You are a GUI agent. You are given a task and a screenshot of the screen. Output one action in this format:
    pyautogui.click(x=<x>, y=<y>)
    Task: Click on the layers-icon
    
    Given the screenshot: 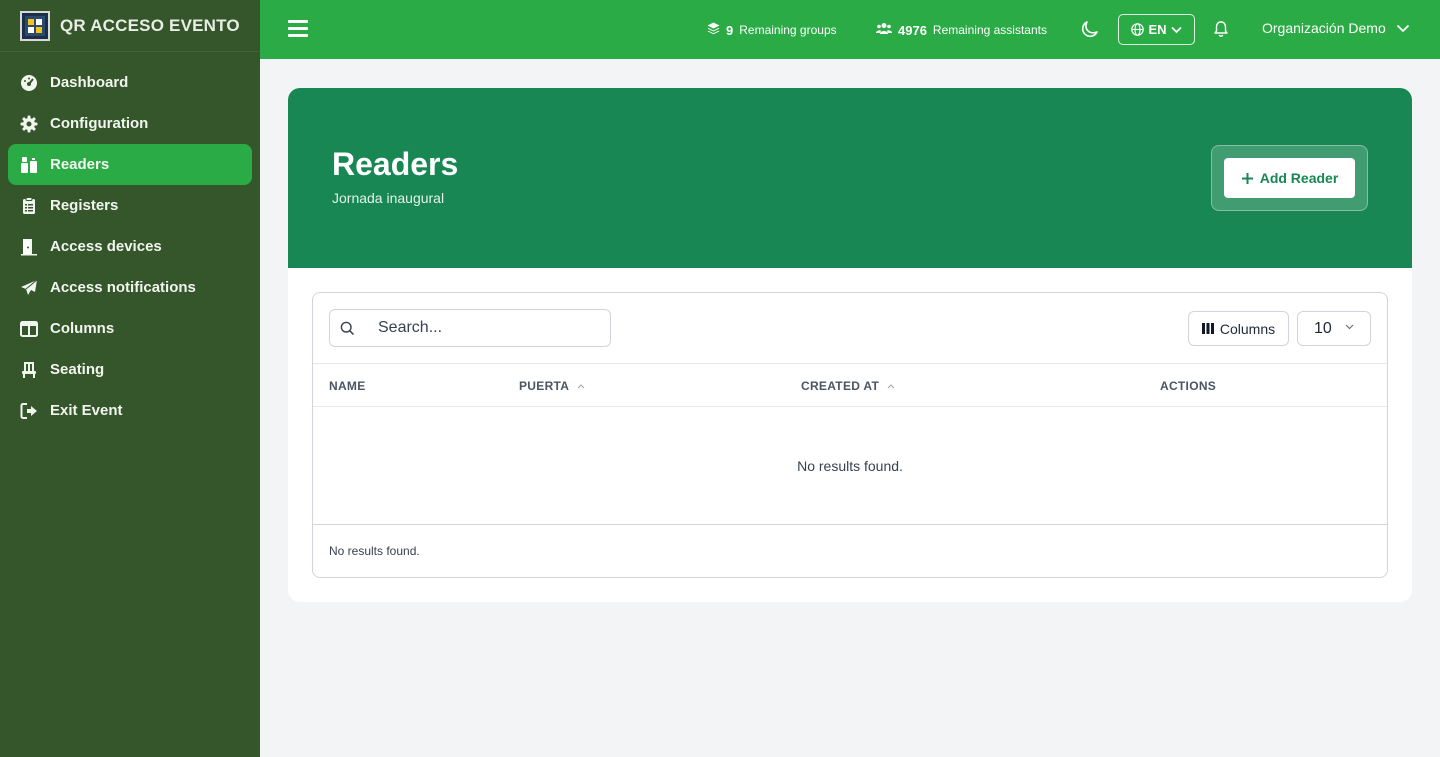 What is the action you would take?
    pyautogui.click(x=713, y=30)
    